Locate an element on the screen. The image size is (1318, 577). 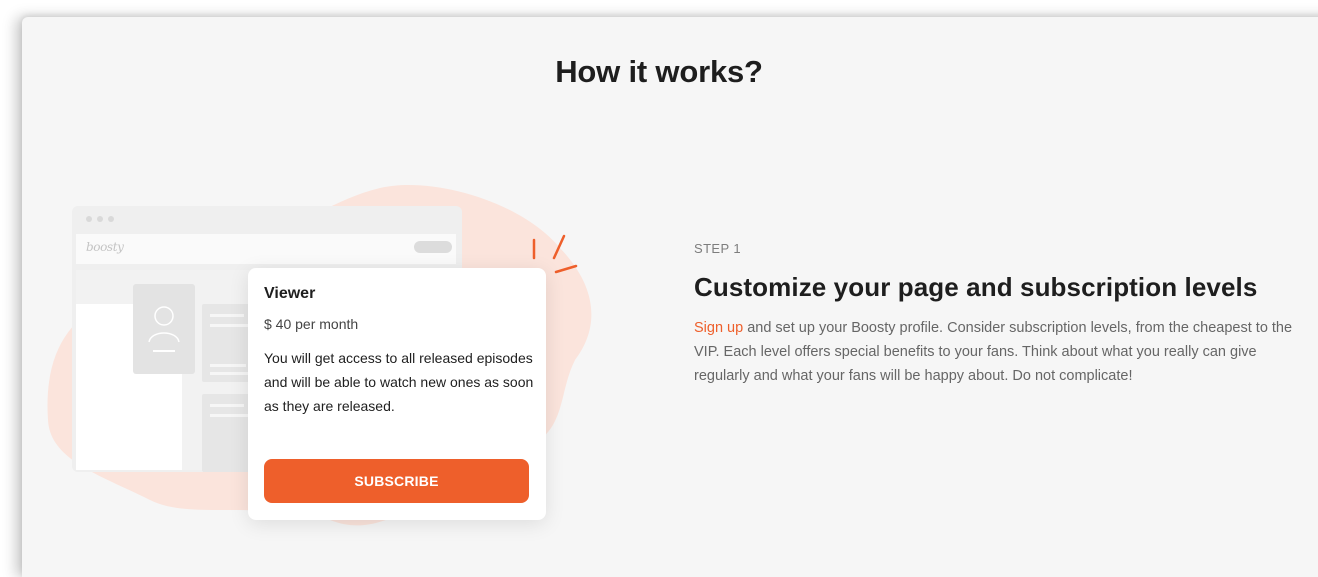
sign-up-link: Sign up is located at coordinates (718, 328).